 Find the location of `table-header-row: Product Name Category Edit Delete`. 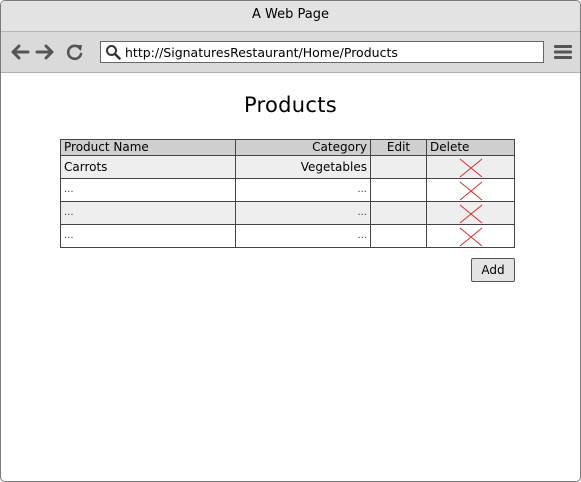

table-header-row: Product Name Category Edit Delete is located at coordinates (287, 147).